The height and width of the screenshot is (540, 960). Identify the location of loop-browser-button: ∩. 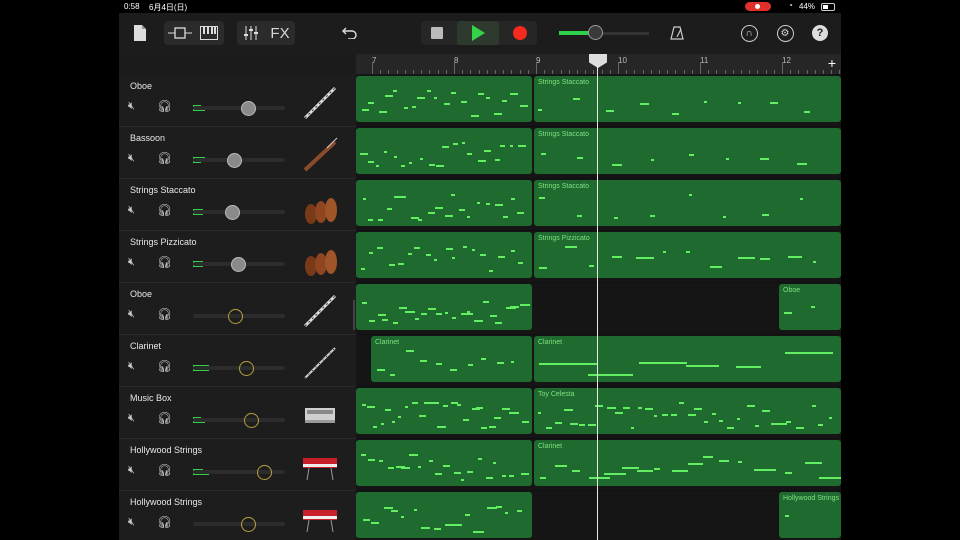
(749, 33).